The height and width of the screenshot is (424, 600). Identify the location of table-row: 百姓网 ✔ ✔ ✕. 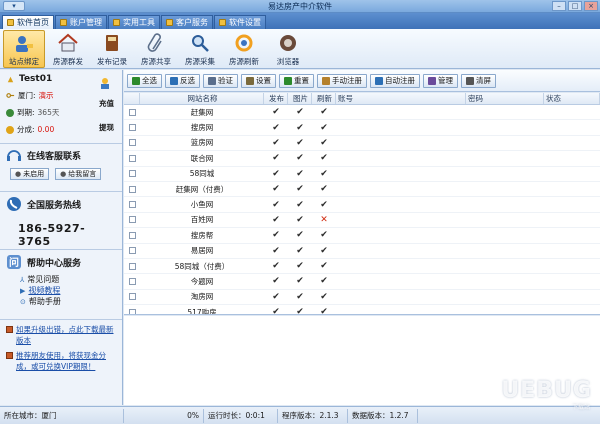
(362, 221).